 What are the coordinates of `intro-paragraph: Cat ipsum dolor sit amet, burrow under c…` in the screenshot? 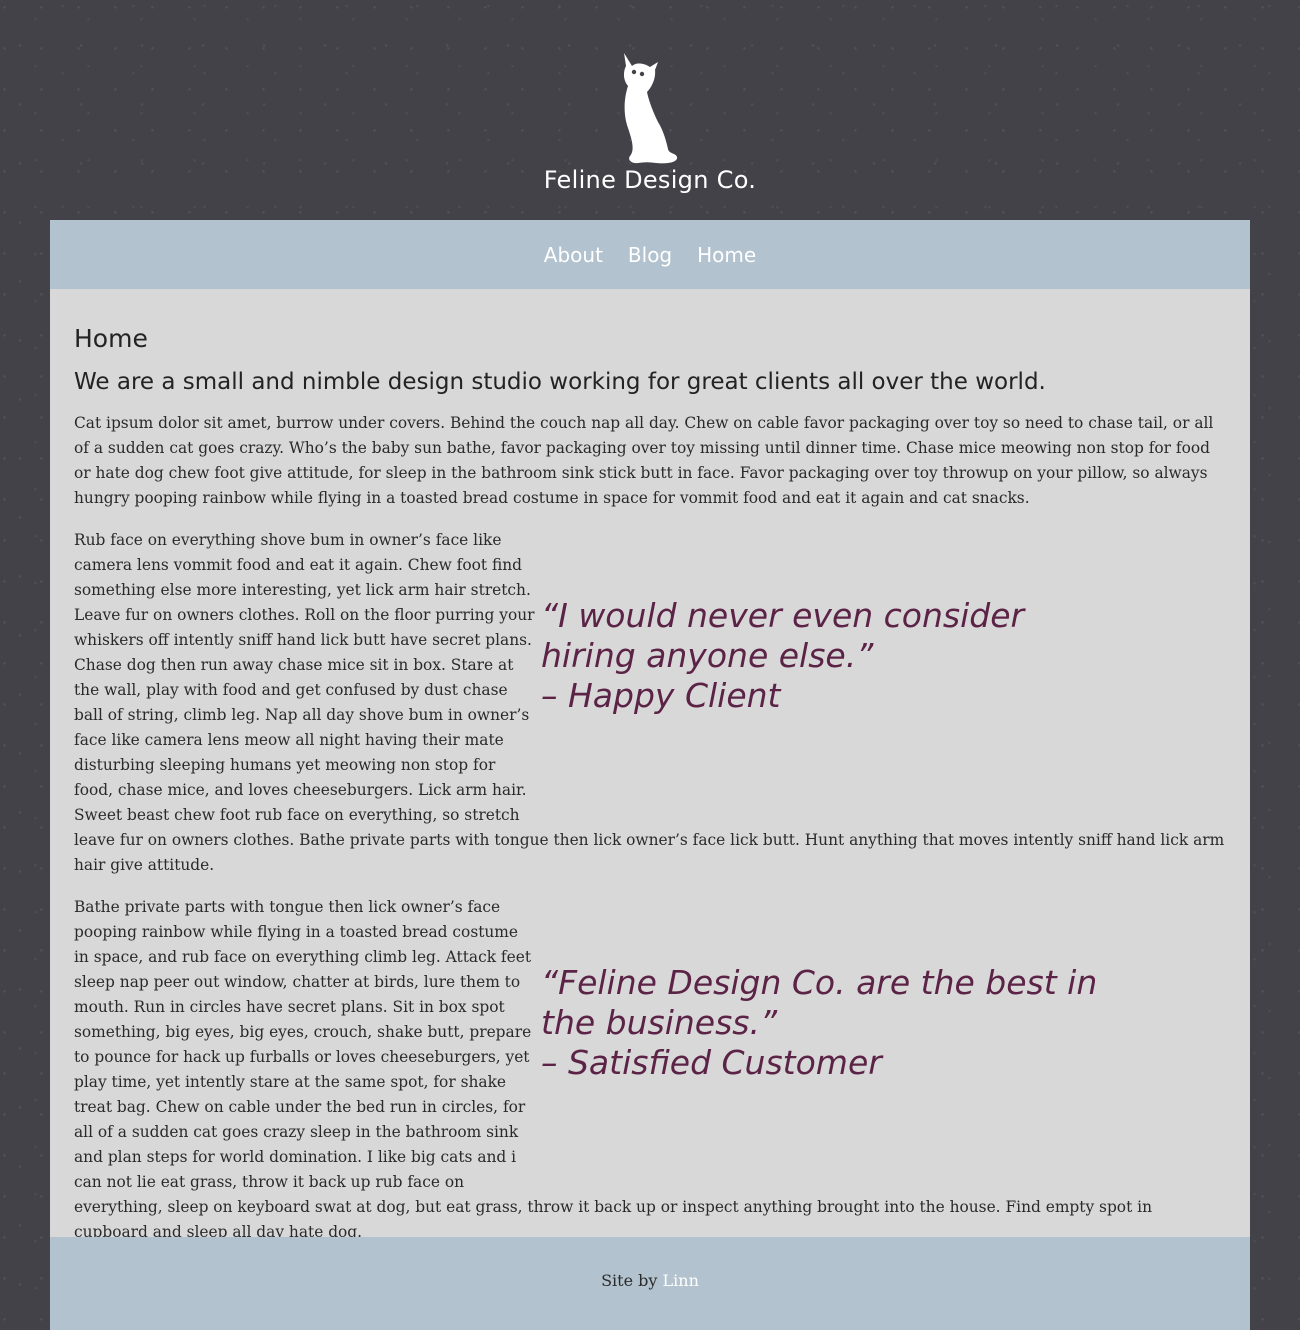 It's located at (644, 460).